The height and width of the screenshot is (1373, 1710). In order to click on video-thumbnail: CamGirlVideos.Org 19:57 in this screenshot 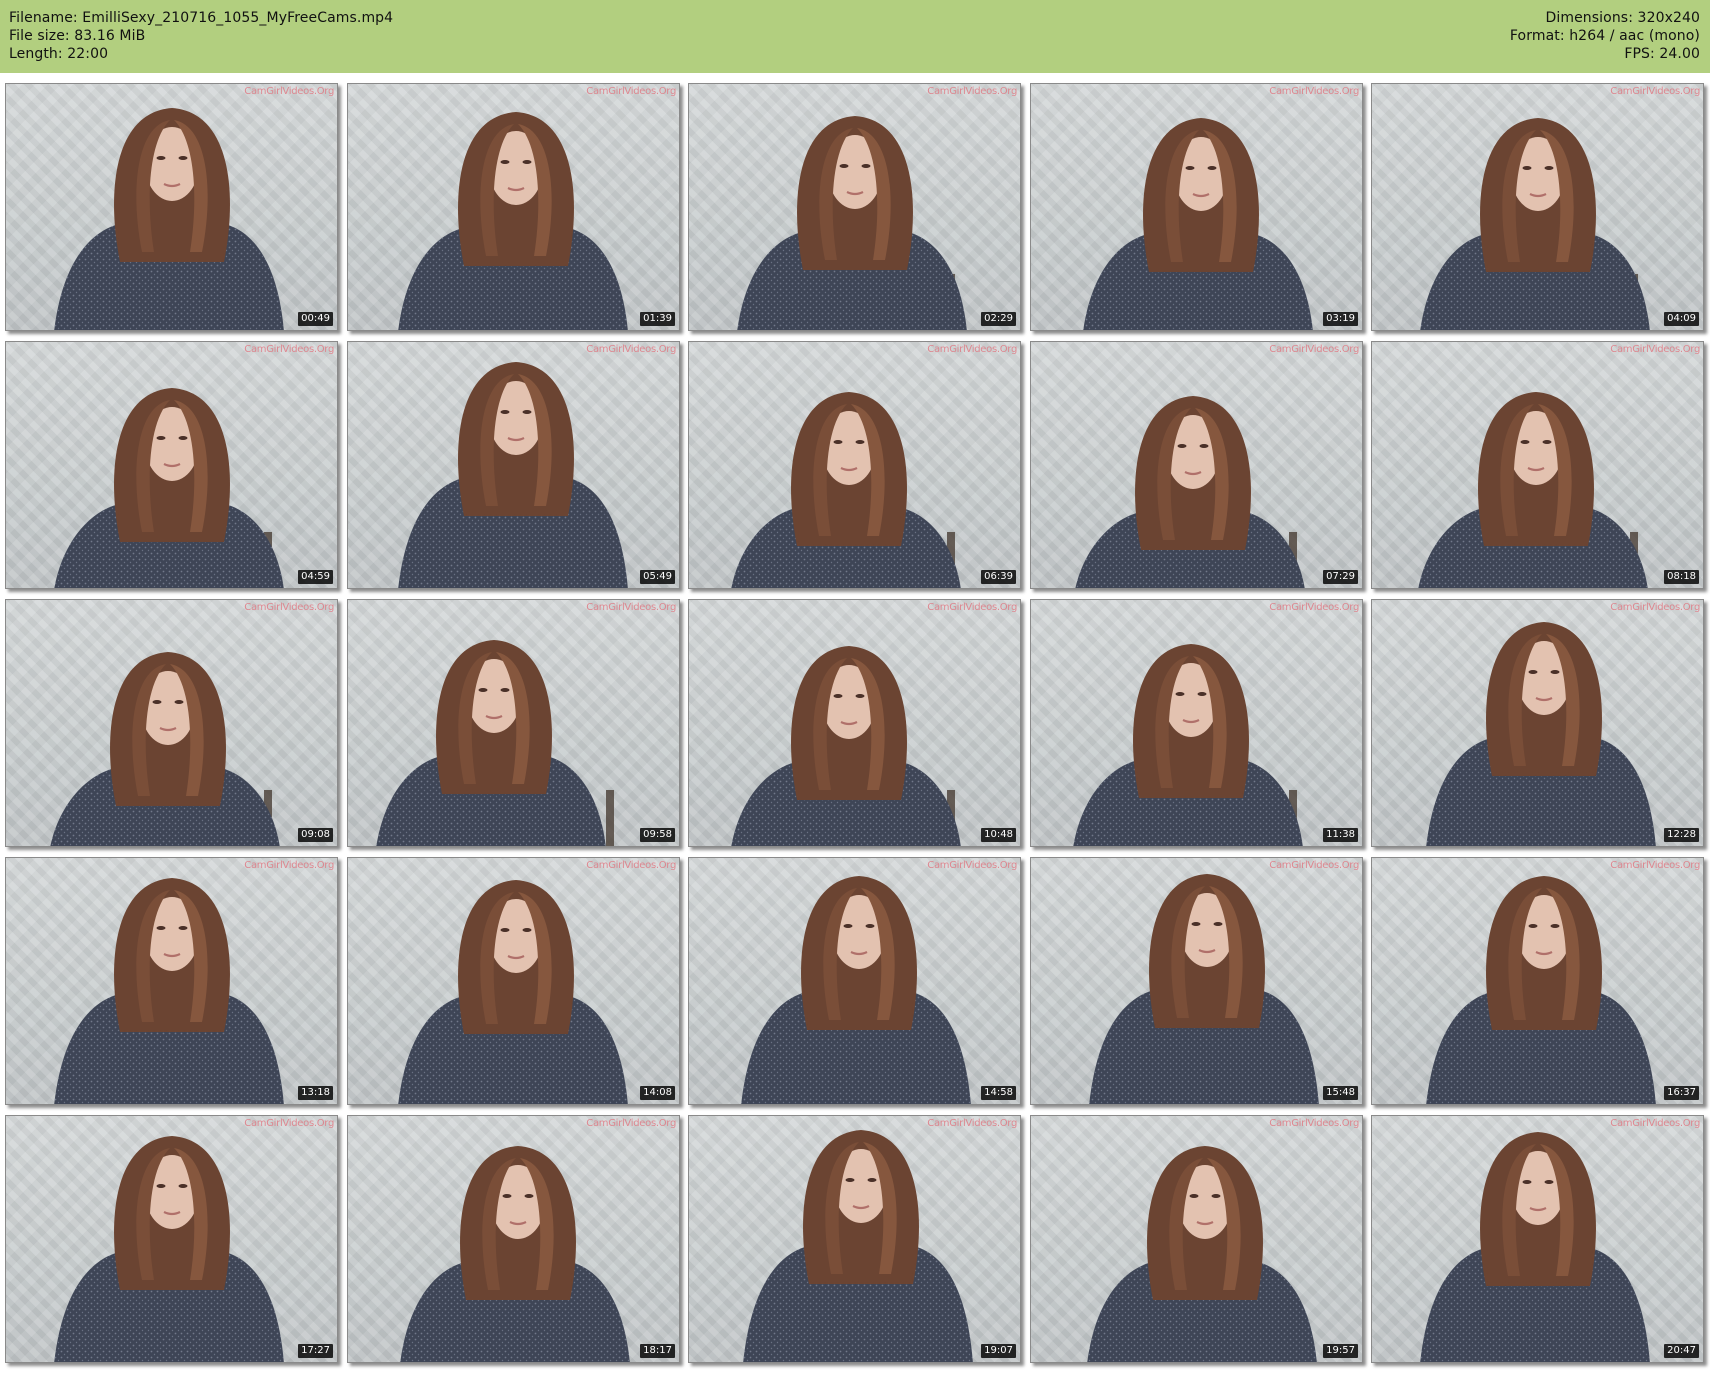, I will do `click(1196, 1239)`.